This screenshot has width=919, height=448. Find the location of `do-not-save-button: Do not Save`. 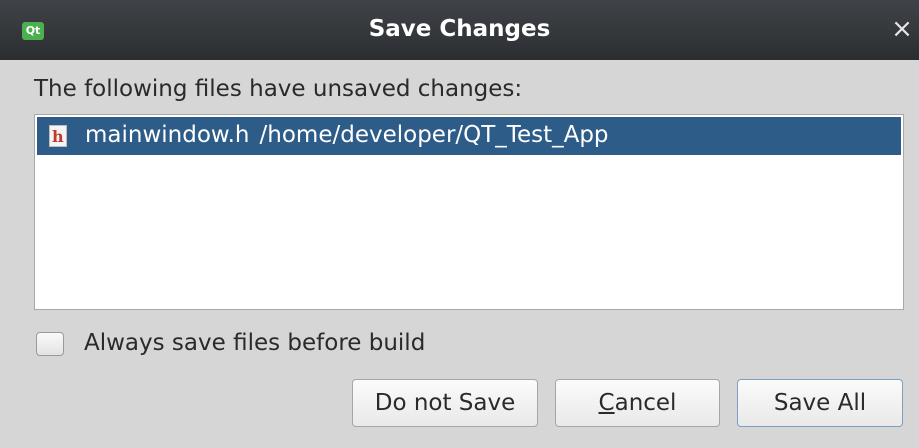

do-not-save-button: Do not Save is located at coordinates (445, 403).